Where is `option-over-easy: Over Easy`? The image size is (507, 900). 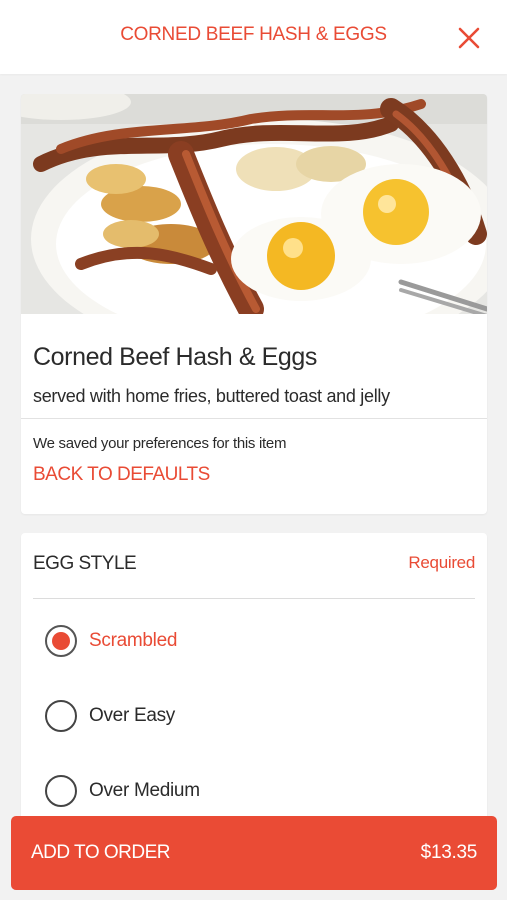
option-over-easy: Over Easy is located at coordinates (110, 716).